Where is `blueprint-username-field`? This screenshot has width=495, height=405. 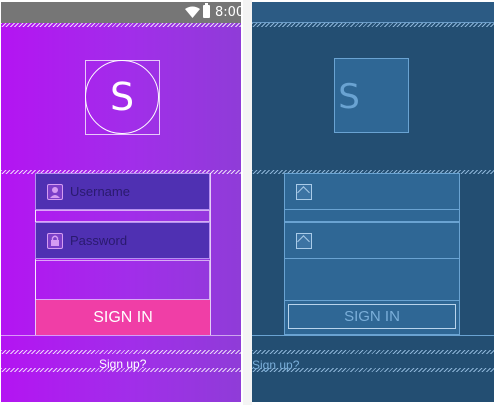 blueprint-username-field is located at coordinates (372, 191).